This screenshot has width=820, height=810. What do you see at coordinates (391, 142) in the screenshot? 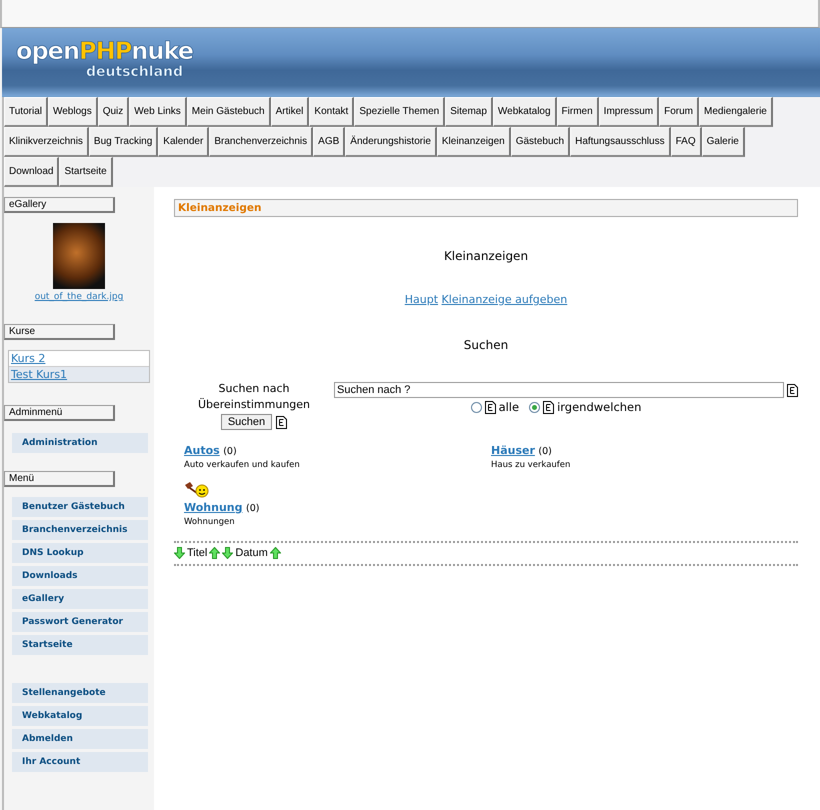
I see `nav-tab: Änderungshistorie` at bounding box center [391, 142].